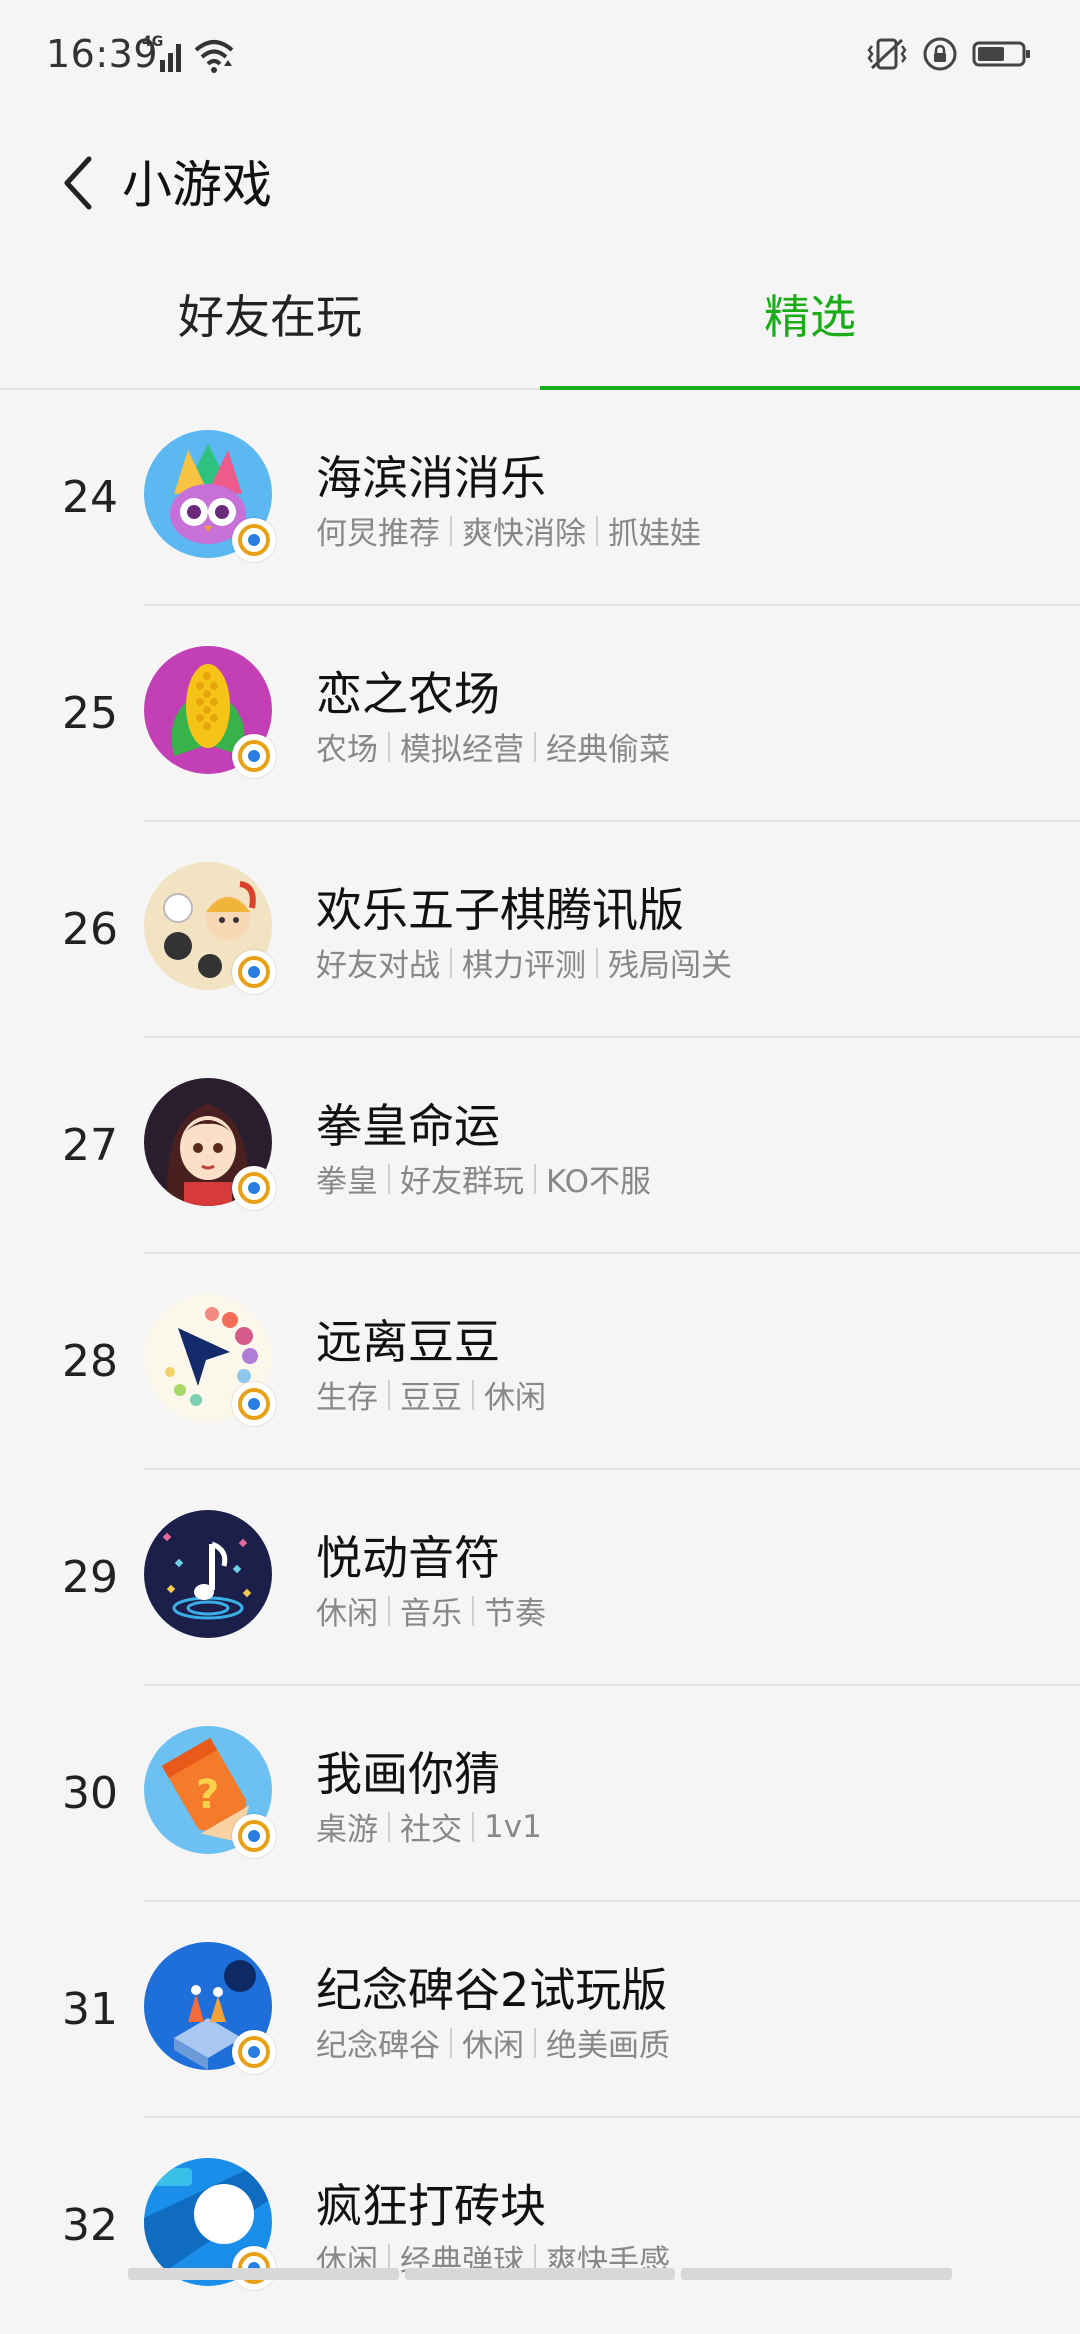 The width and height of the screenshot is (1080, 2334). I want to click on game-tag: 桌游, so click(347, 1830).